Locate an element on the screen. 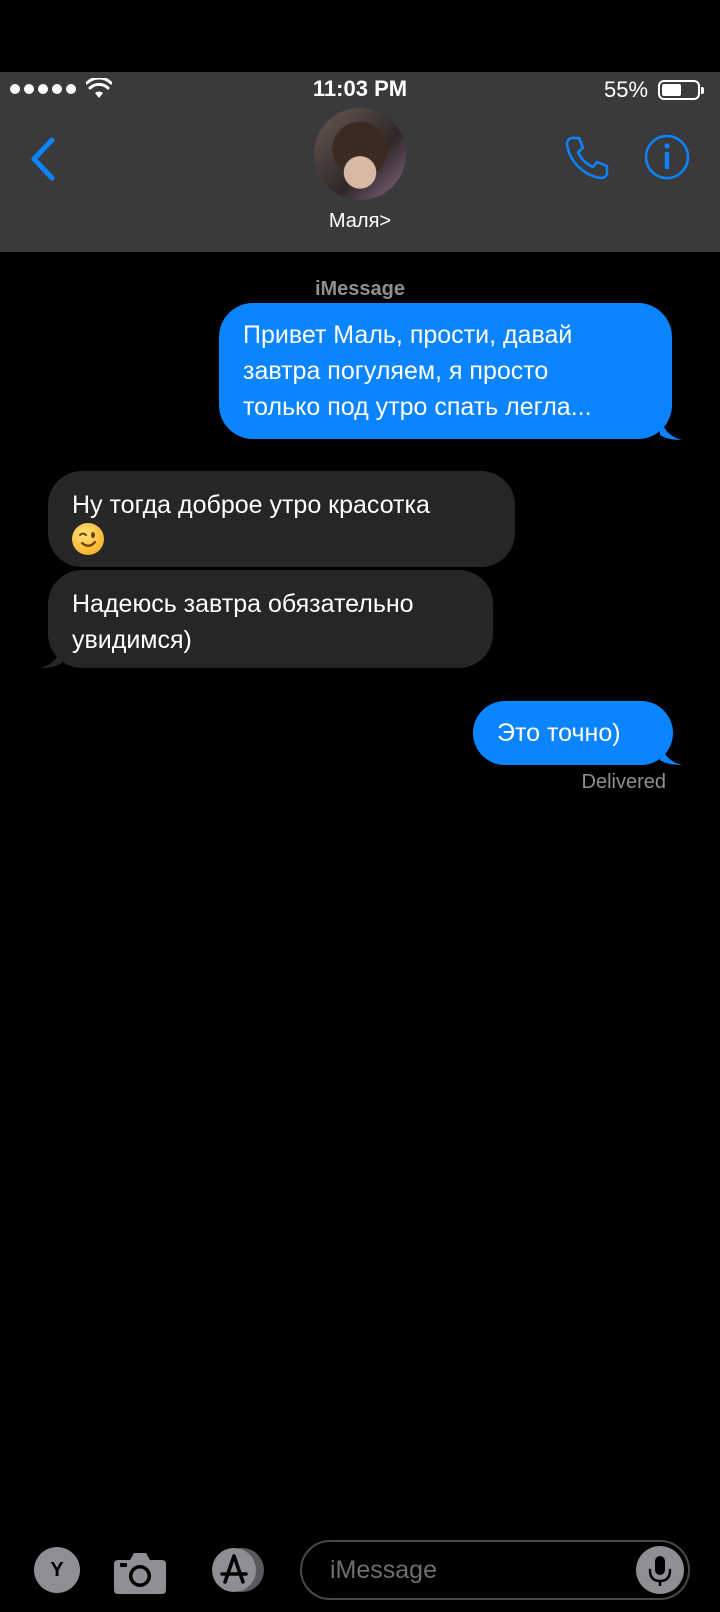 The image size is (720, 1612). message-bubble-outgoing: Это точно) is located at coordinates (573, 733).